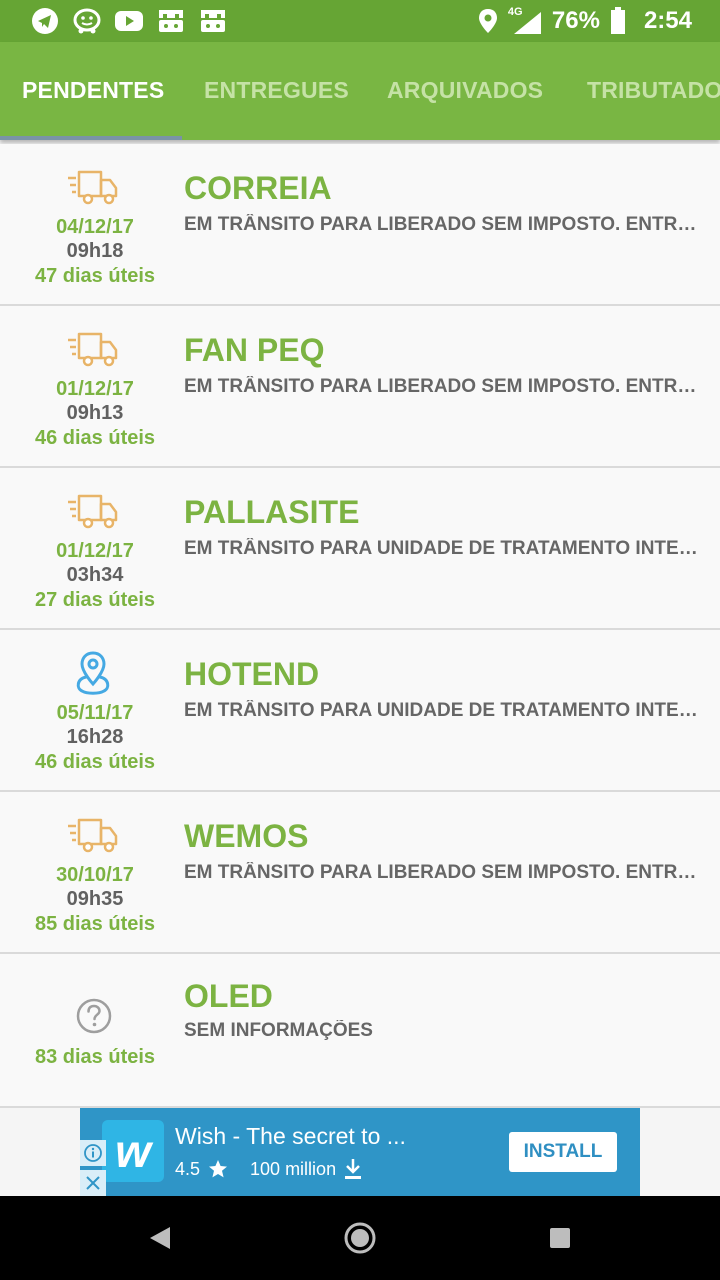 The width and height of the screenshot is (720, 1280). What do you see at coordinates (95, 899) in the screenshot?
I see `package-time: 09h35` at bounding box center [95, 899].